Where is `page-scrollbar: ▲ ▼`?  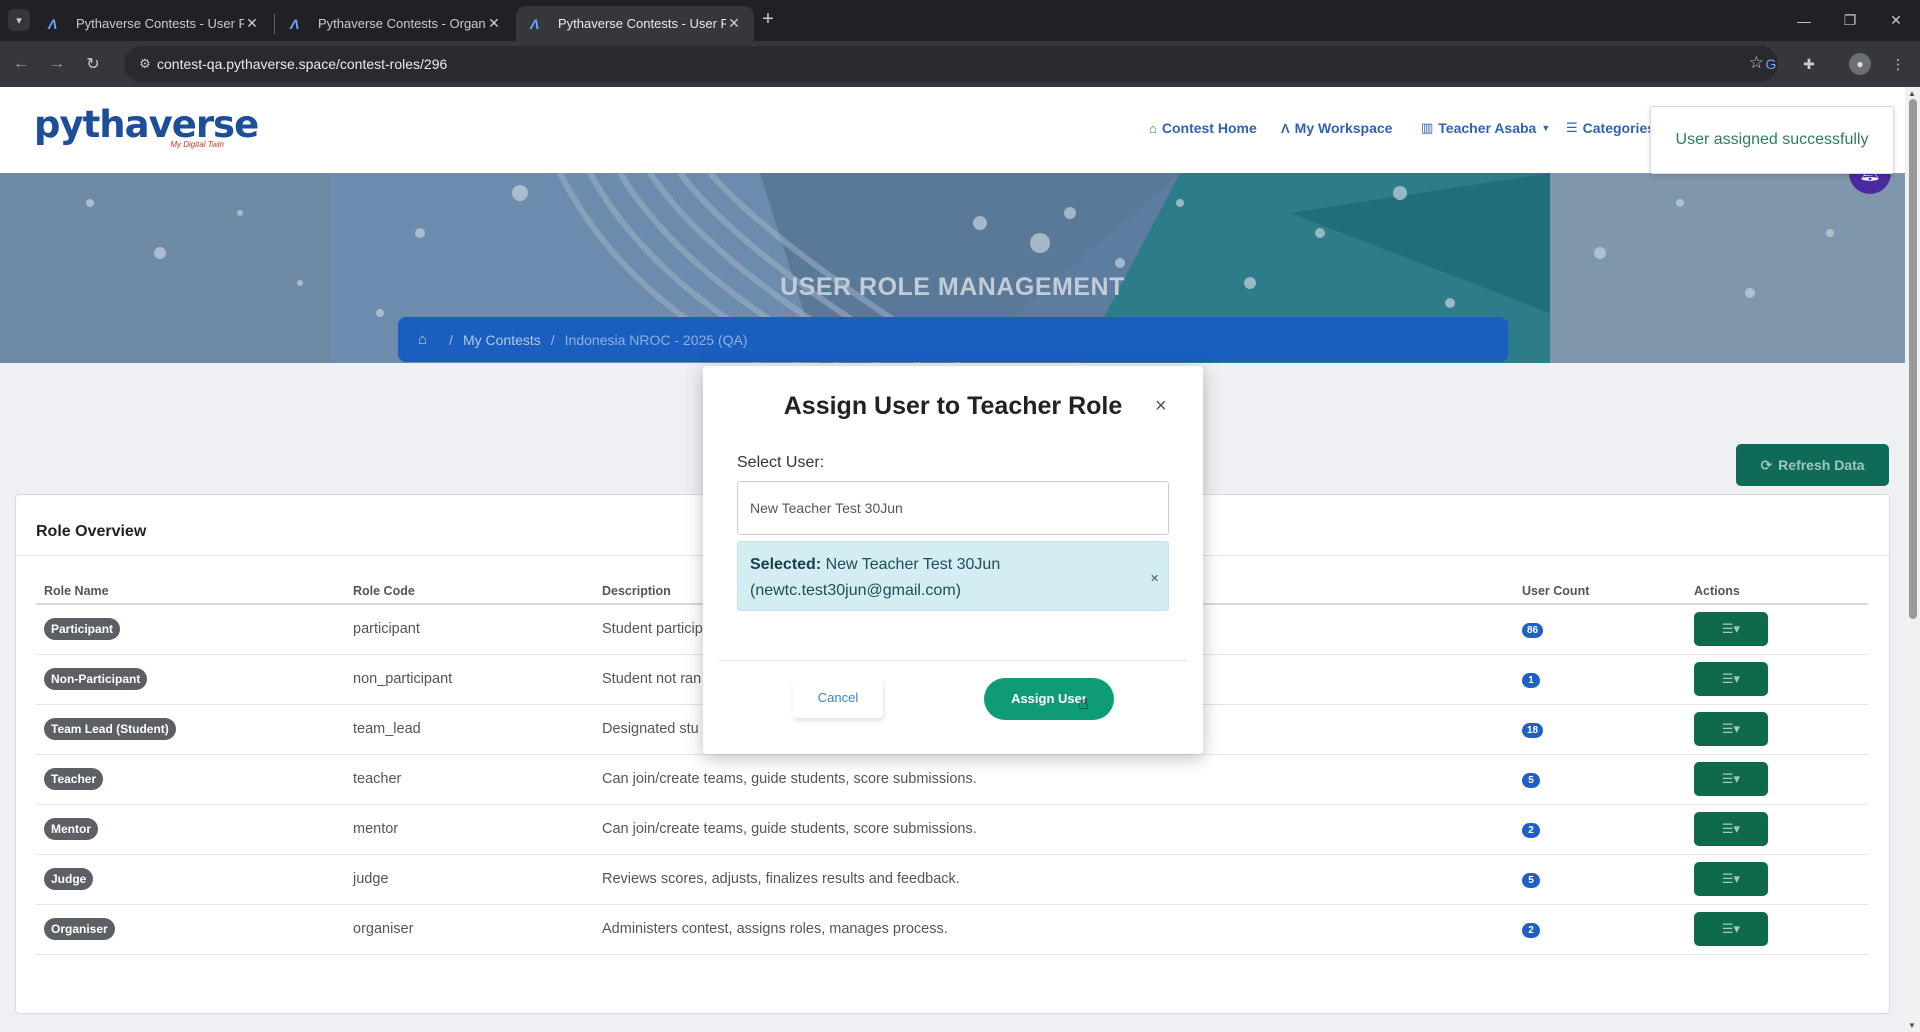
page-scrollbar: ▲ ▼ is located at coordinates (1912, 559).